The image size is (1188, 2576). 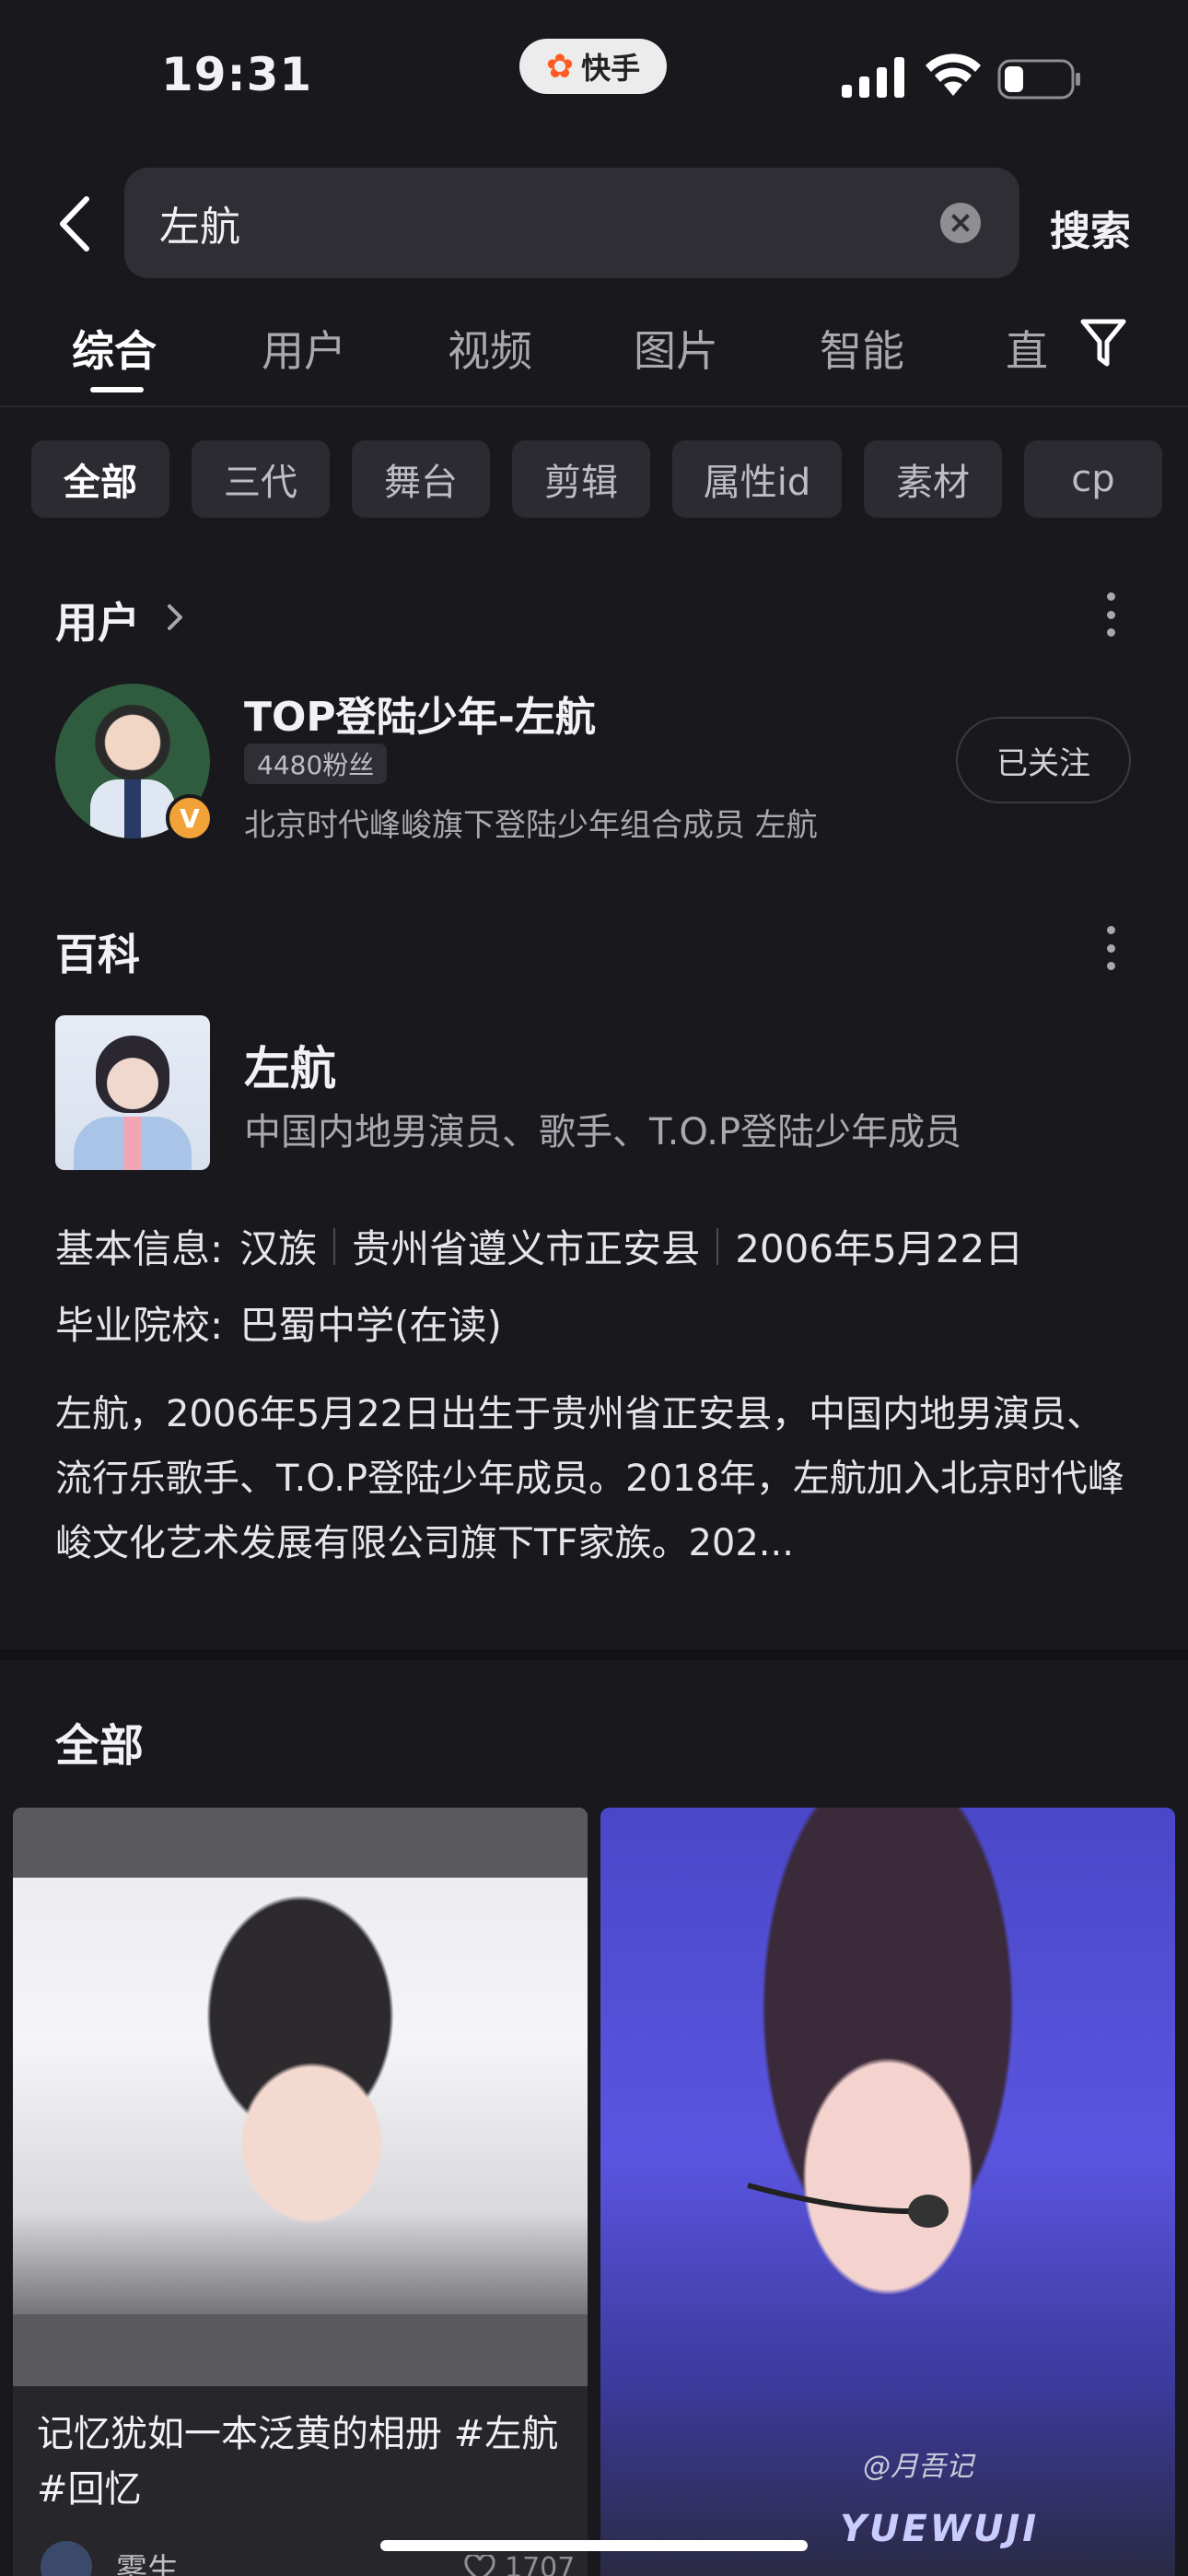 What do you see at coordinates (560, 66) in the screenshot?
I see `kuaishou-logo-icon: ✿` at bounding box center [560, 66].